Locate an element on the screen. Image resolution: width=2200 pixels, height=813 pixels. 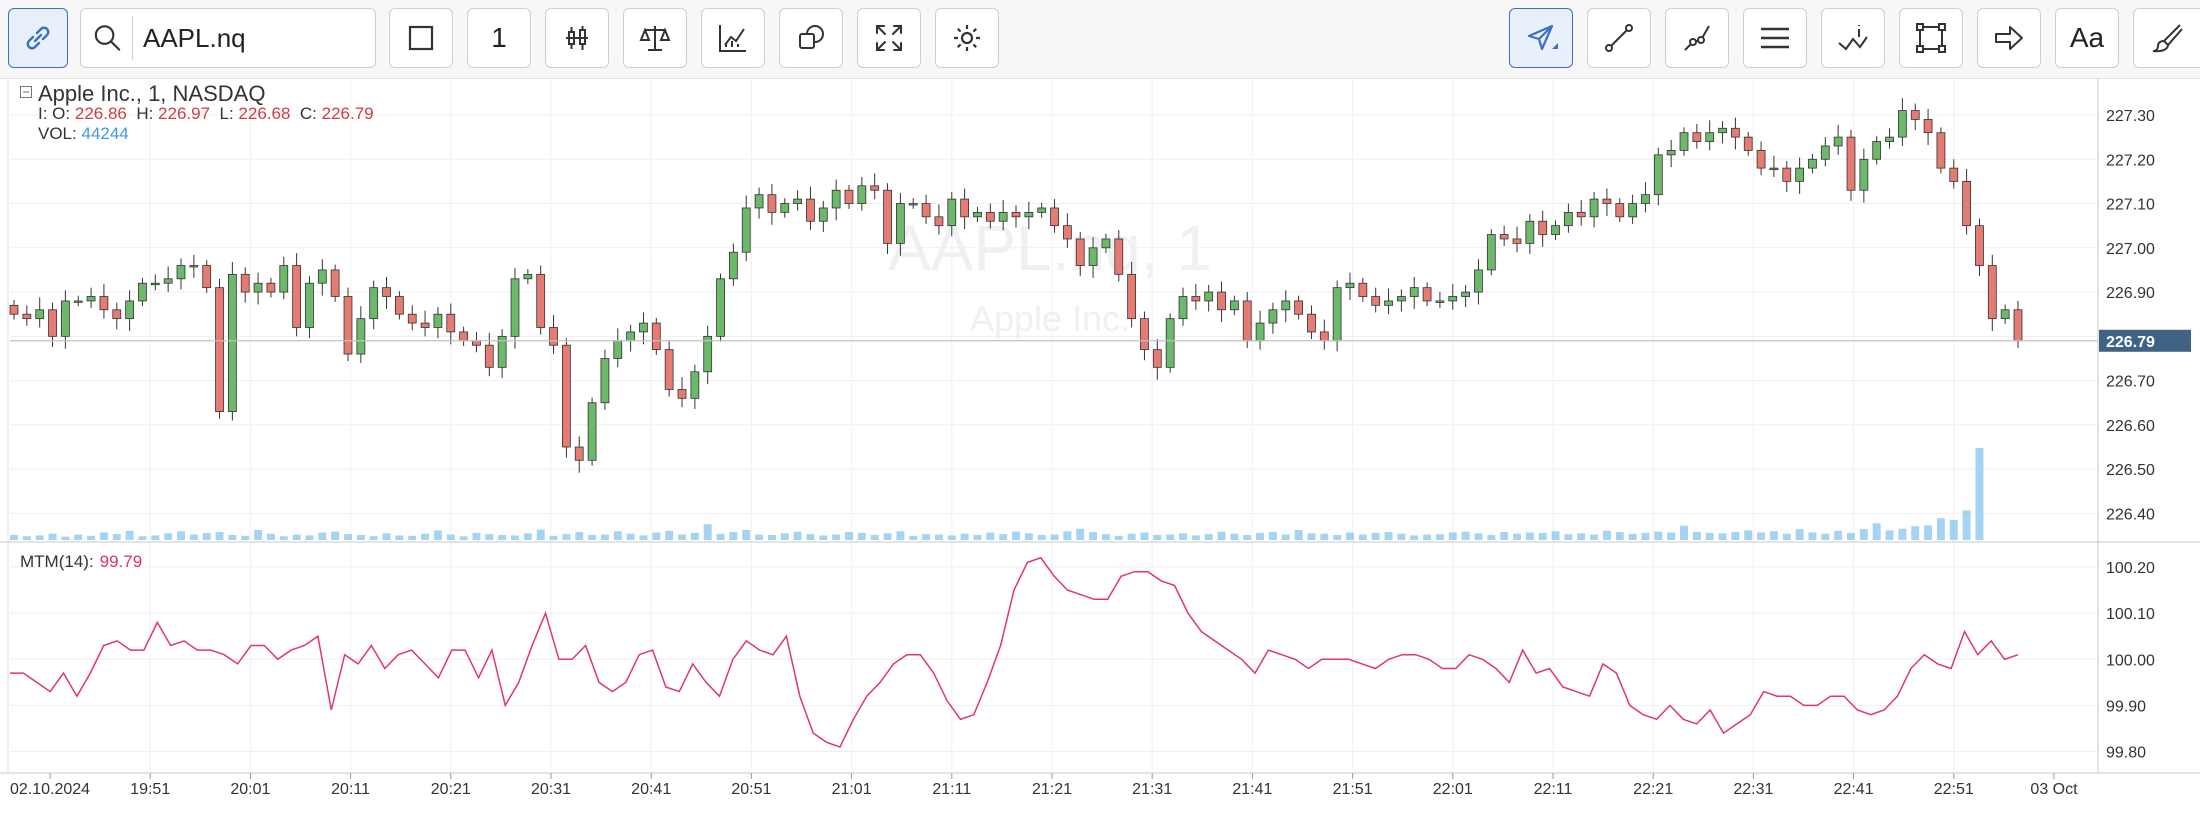
settings-button is located at coordinates (967, 38).